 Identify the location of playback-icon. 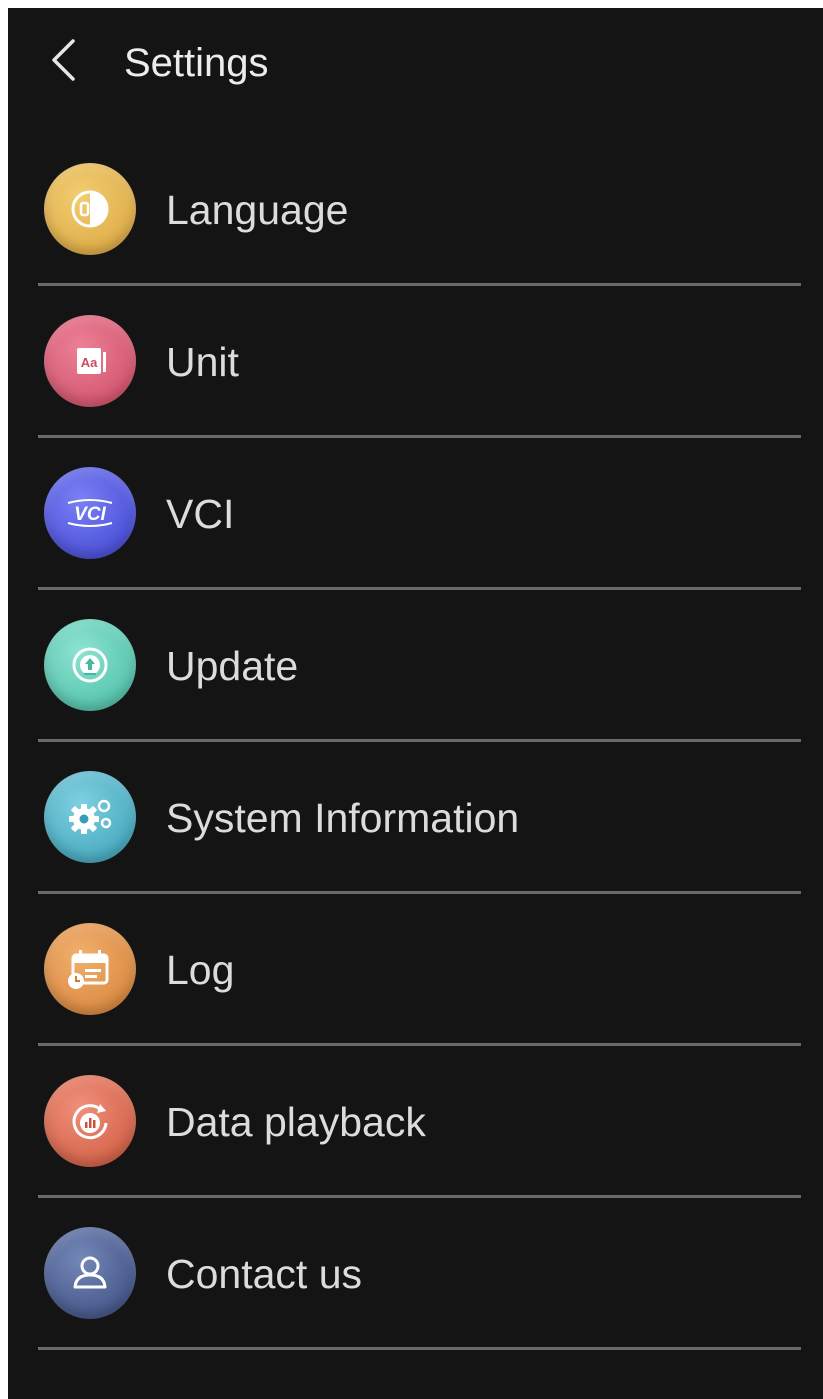
(90, 1121).